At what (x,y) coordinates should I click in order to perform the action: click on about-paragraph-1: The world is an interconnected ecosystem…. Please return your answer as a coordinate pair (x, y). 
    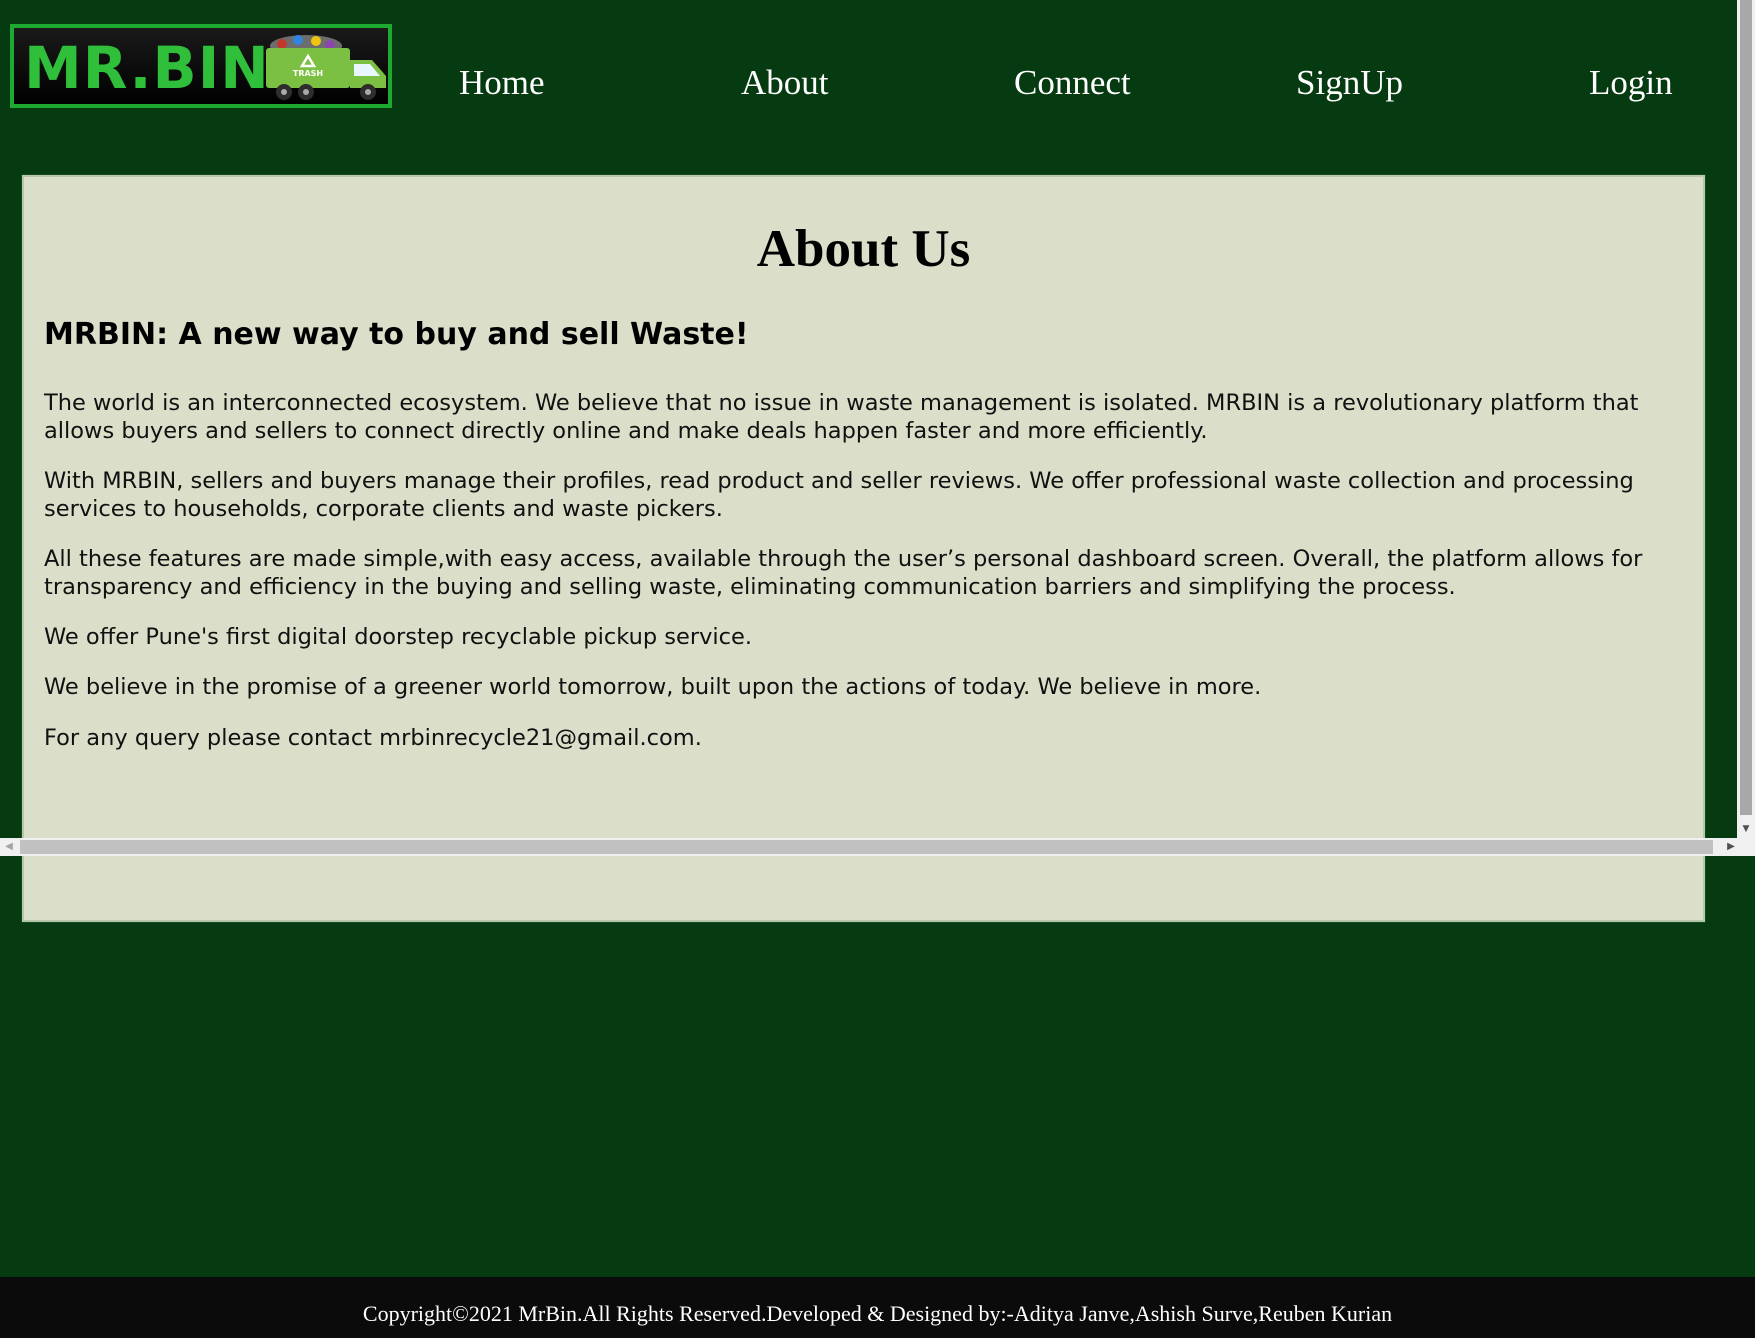
    Looking at the image, I should click on (841, 417).